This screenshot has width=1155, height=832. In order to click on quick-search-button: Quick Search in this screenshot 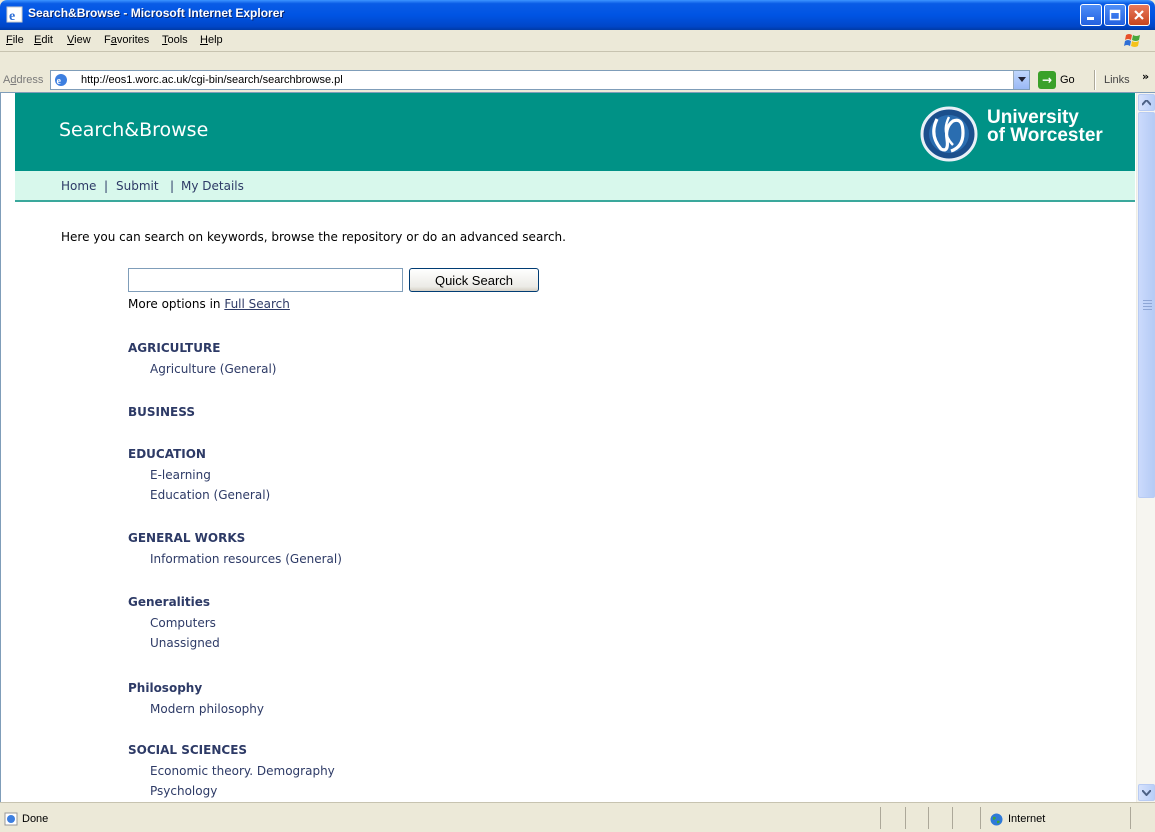, I will do `click(474, 280)`.